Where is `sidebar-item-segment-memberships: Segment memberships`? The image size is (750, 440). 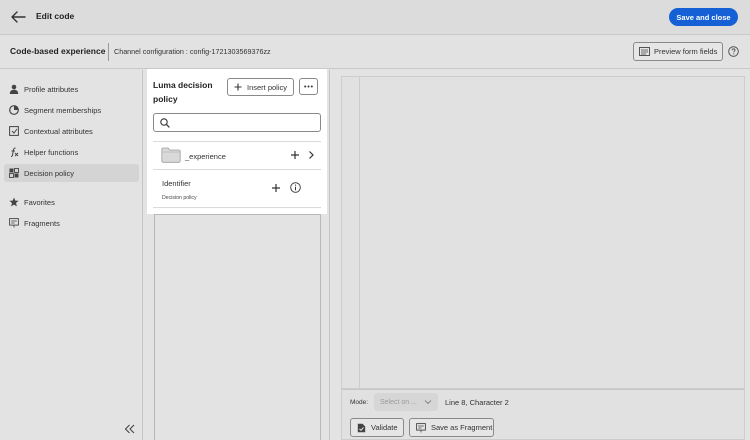
sidebar-item-segment-memberships: Segment memberships is located at coordinates (71, 110).